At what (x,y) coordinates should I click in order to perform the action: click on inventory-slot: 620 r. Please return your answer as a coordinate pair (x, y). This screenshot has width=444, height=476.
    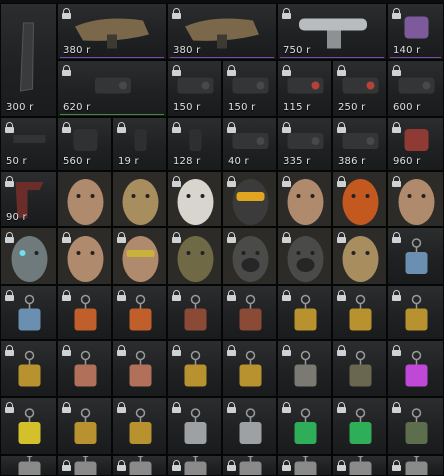
    Looking at the image, I should click on (112, 88).